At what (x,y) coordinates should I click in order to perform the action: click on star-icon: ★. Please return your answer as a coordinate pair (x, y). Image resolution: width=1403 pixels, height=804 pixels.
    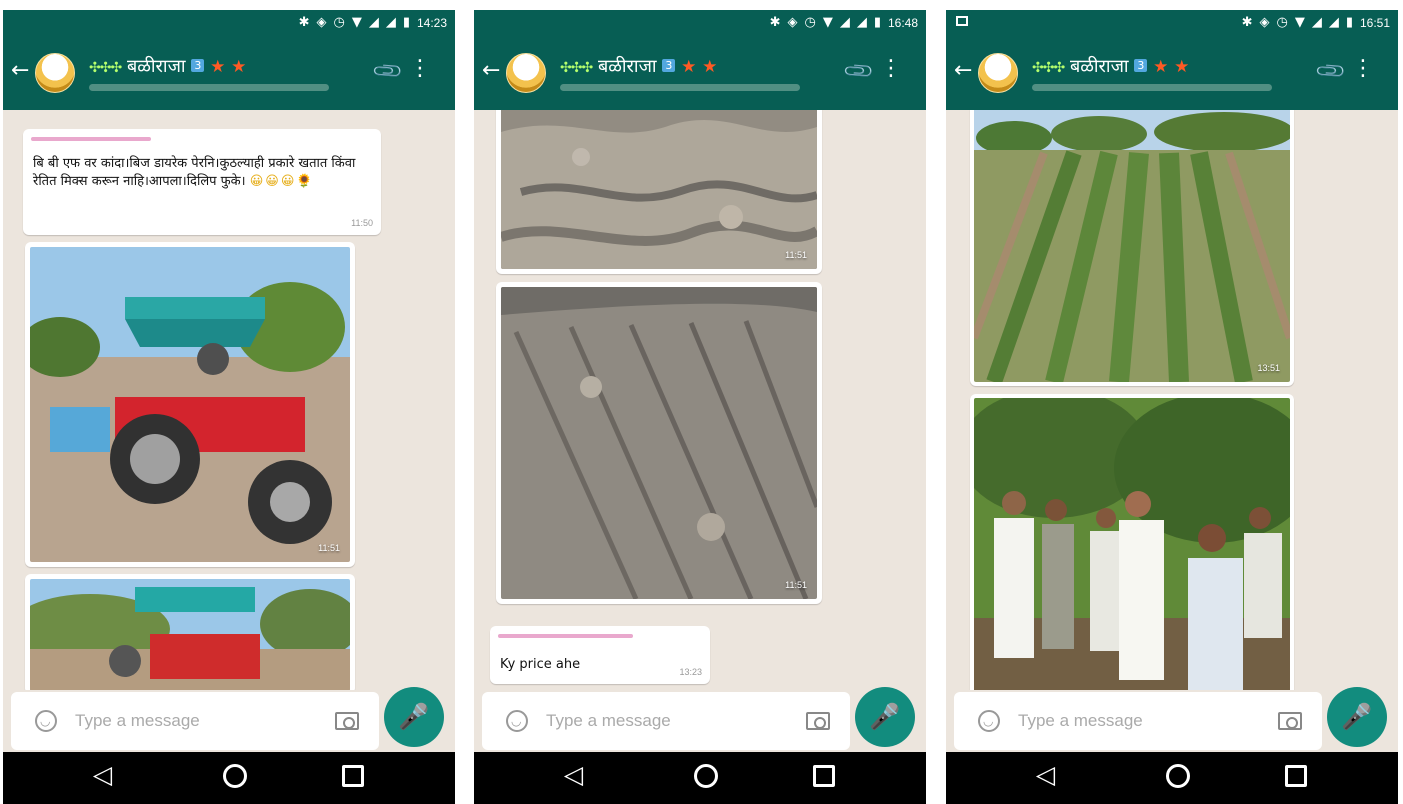
    Looking at the image, I should click on (218, 67).